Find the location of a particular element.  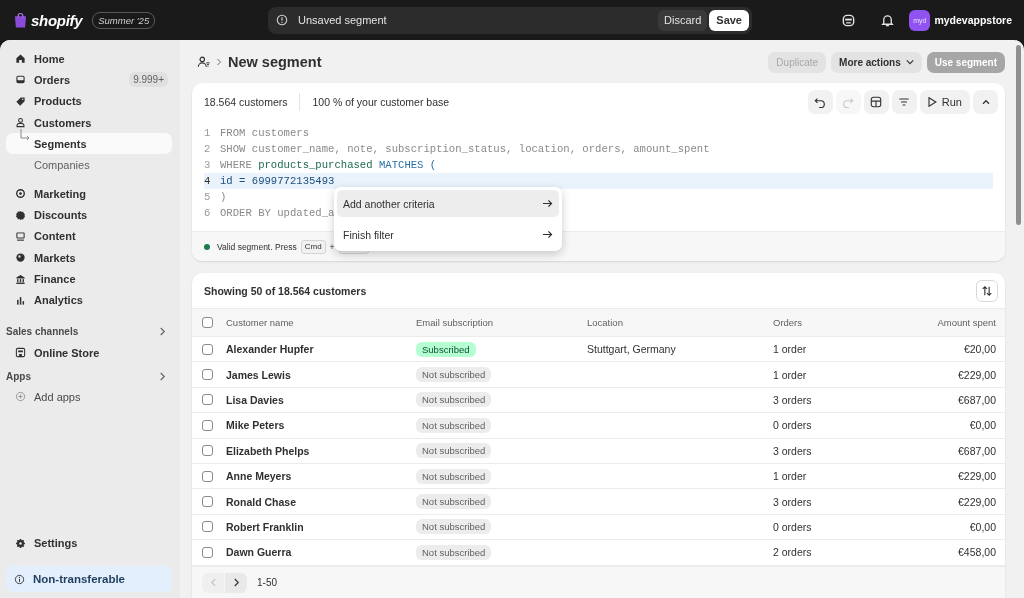

nav-item: Add apps is located at coordinates (89, 397).